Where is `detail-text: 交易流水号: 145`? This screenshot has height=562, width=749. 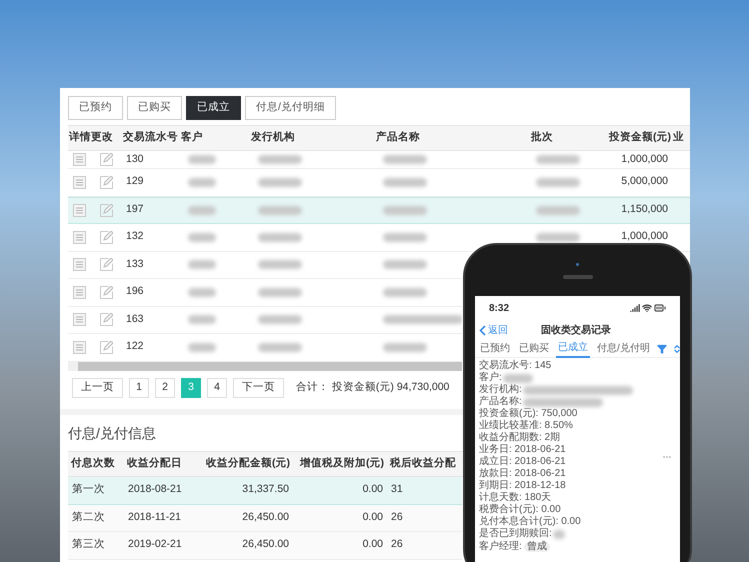 detail-text: 交易流水号: 145 is located at coordinates (515, 366).